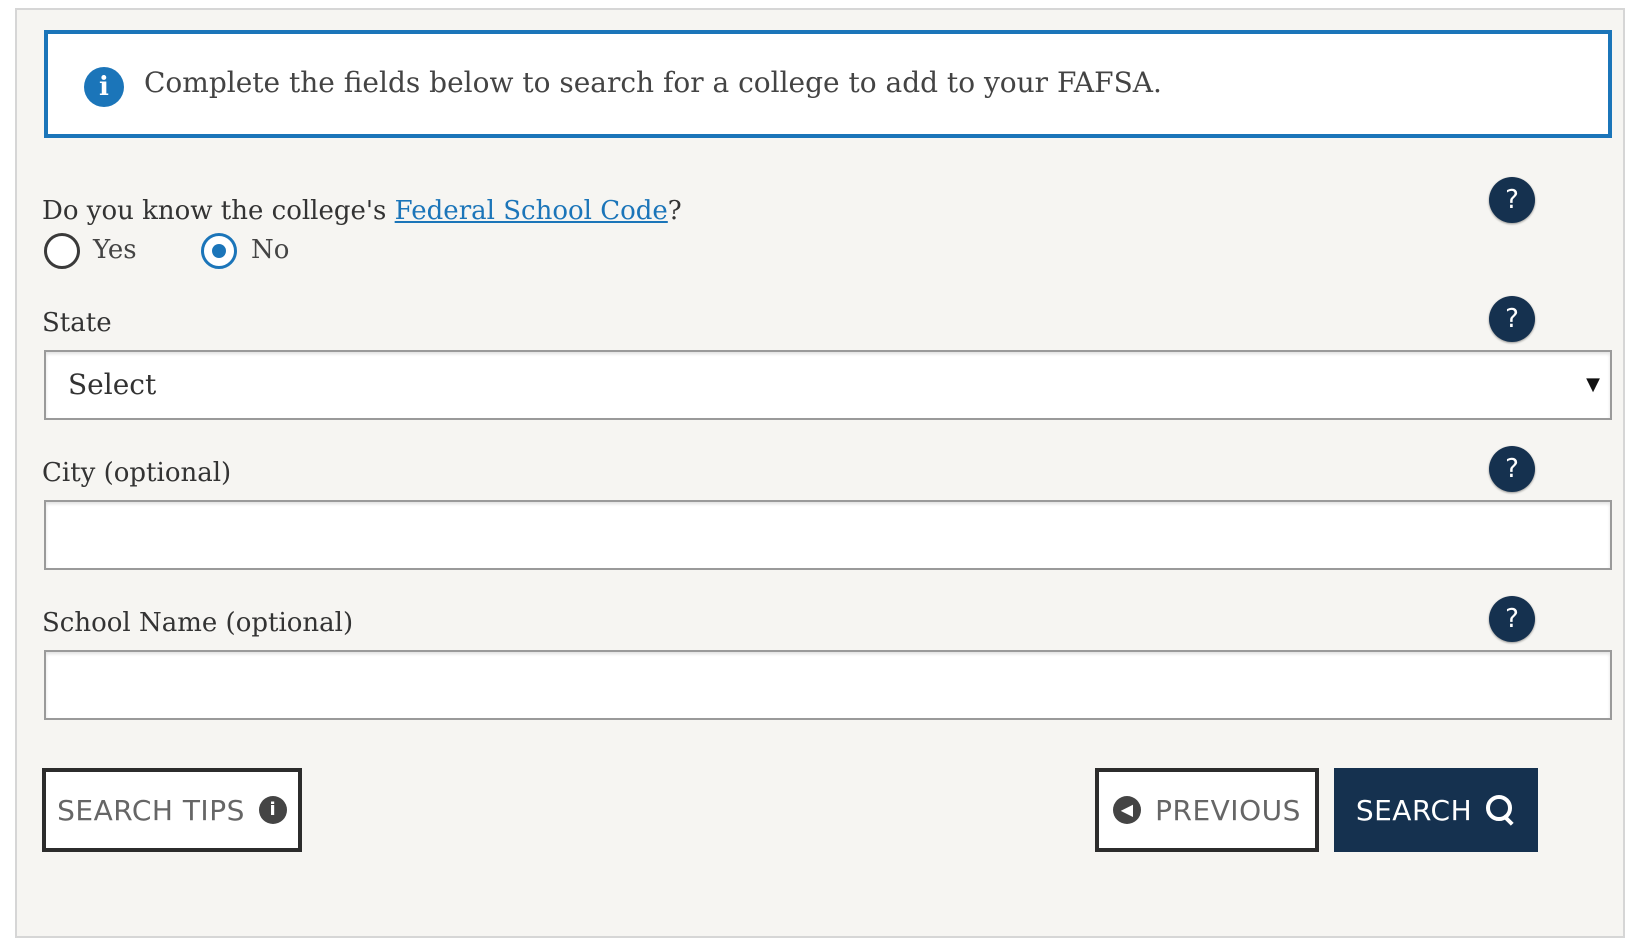  What do you see at coordinates (151, 810) in the screenshot?
I see `search-tips-label: SEARCH TIPS` at bounding box center [151, 810].